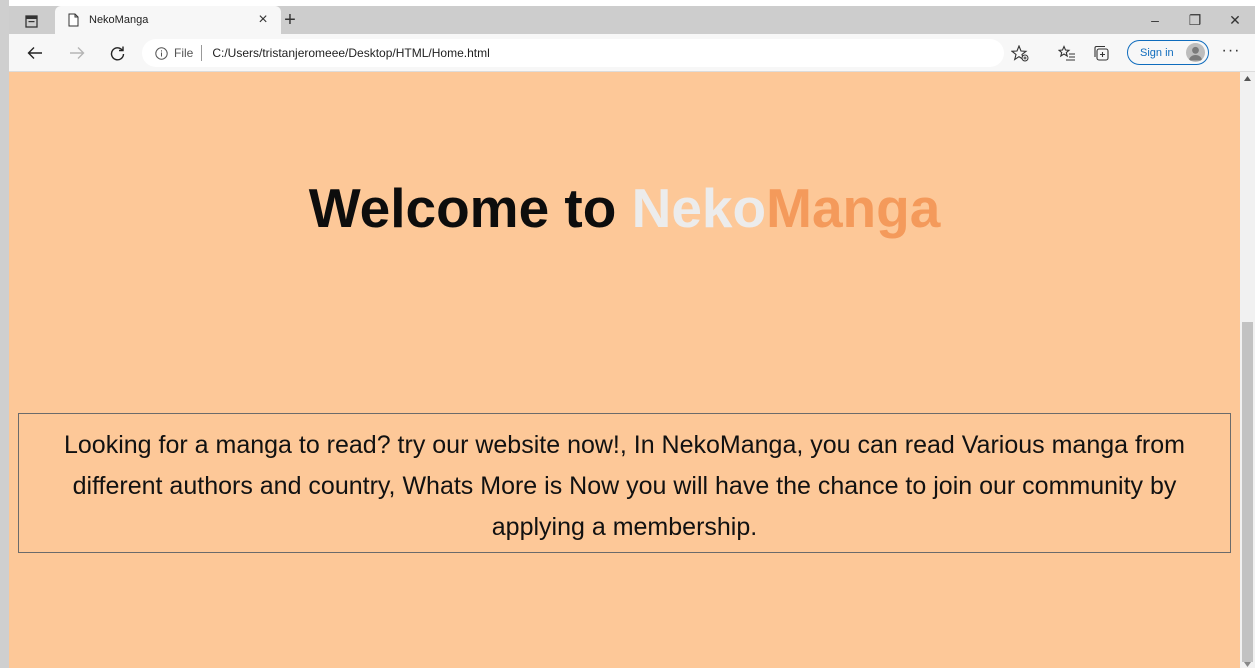 This screenshot has height=668, width=1255. I want to click on address-separator, so click(202, 53).